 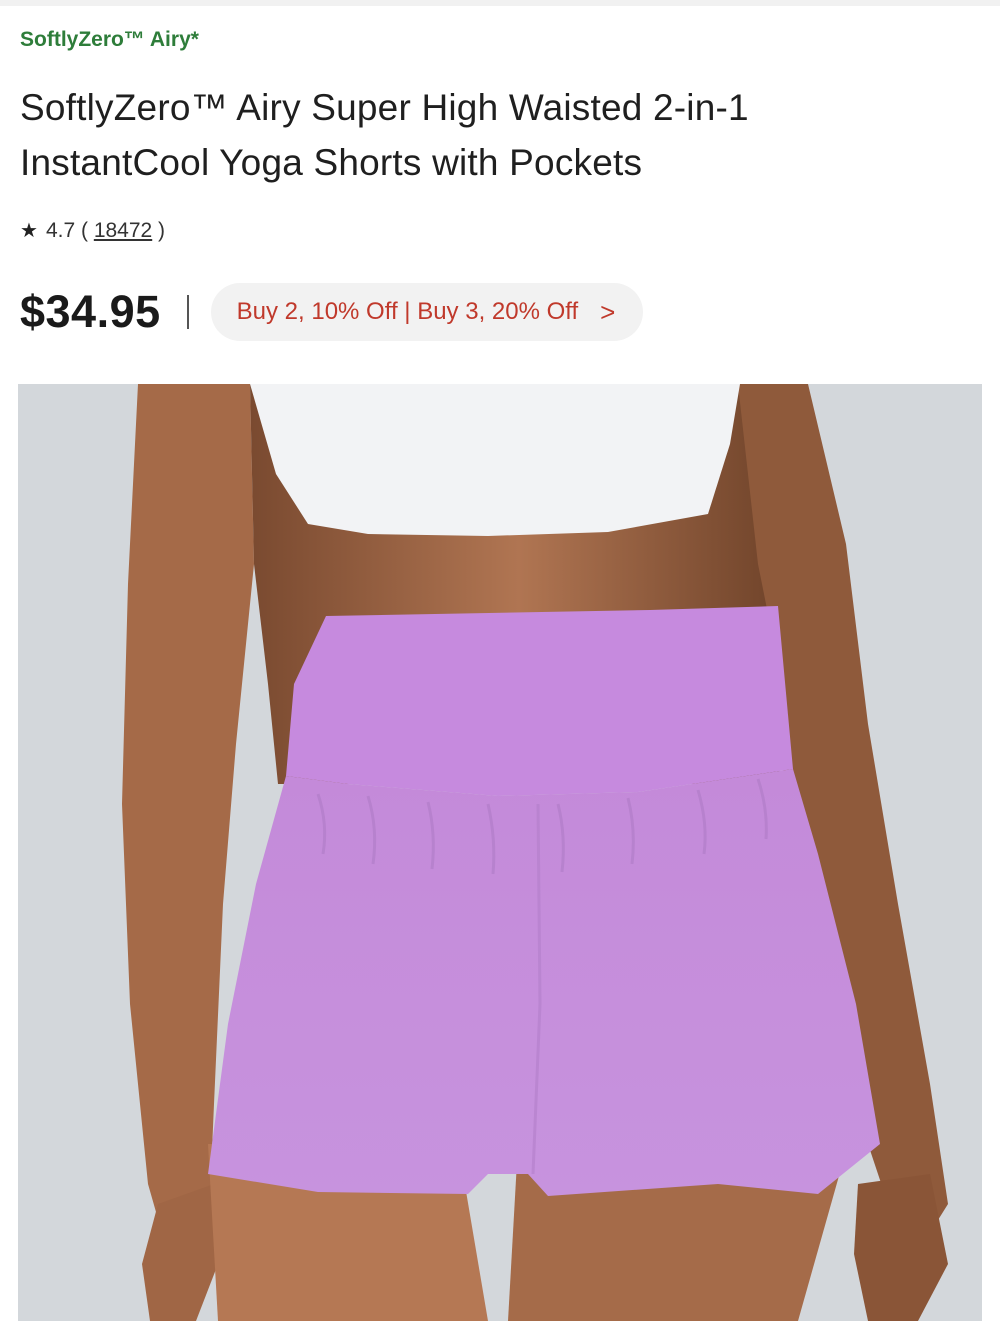 I want to click on rating-value: 4.7, so click(x=60, y=230).